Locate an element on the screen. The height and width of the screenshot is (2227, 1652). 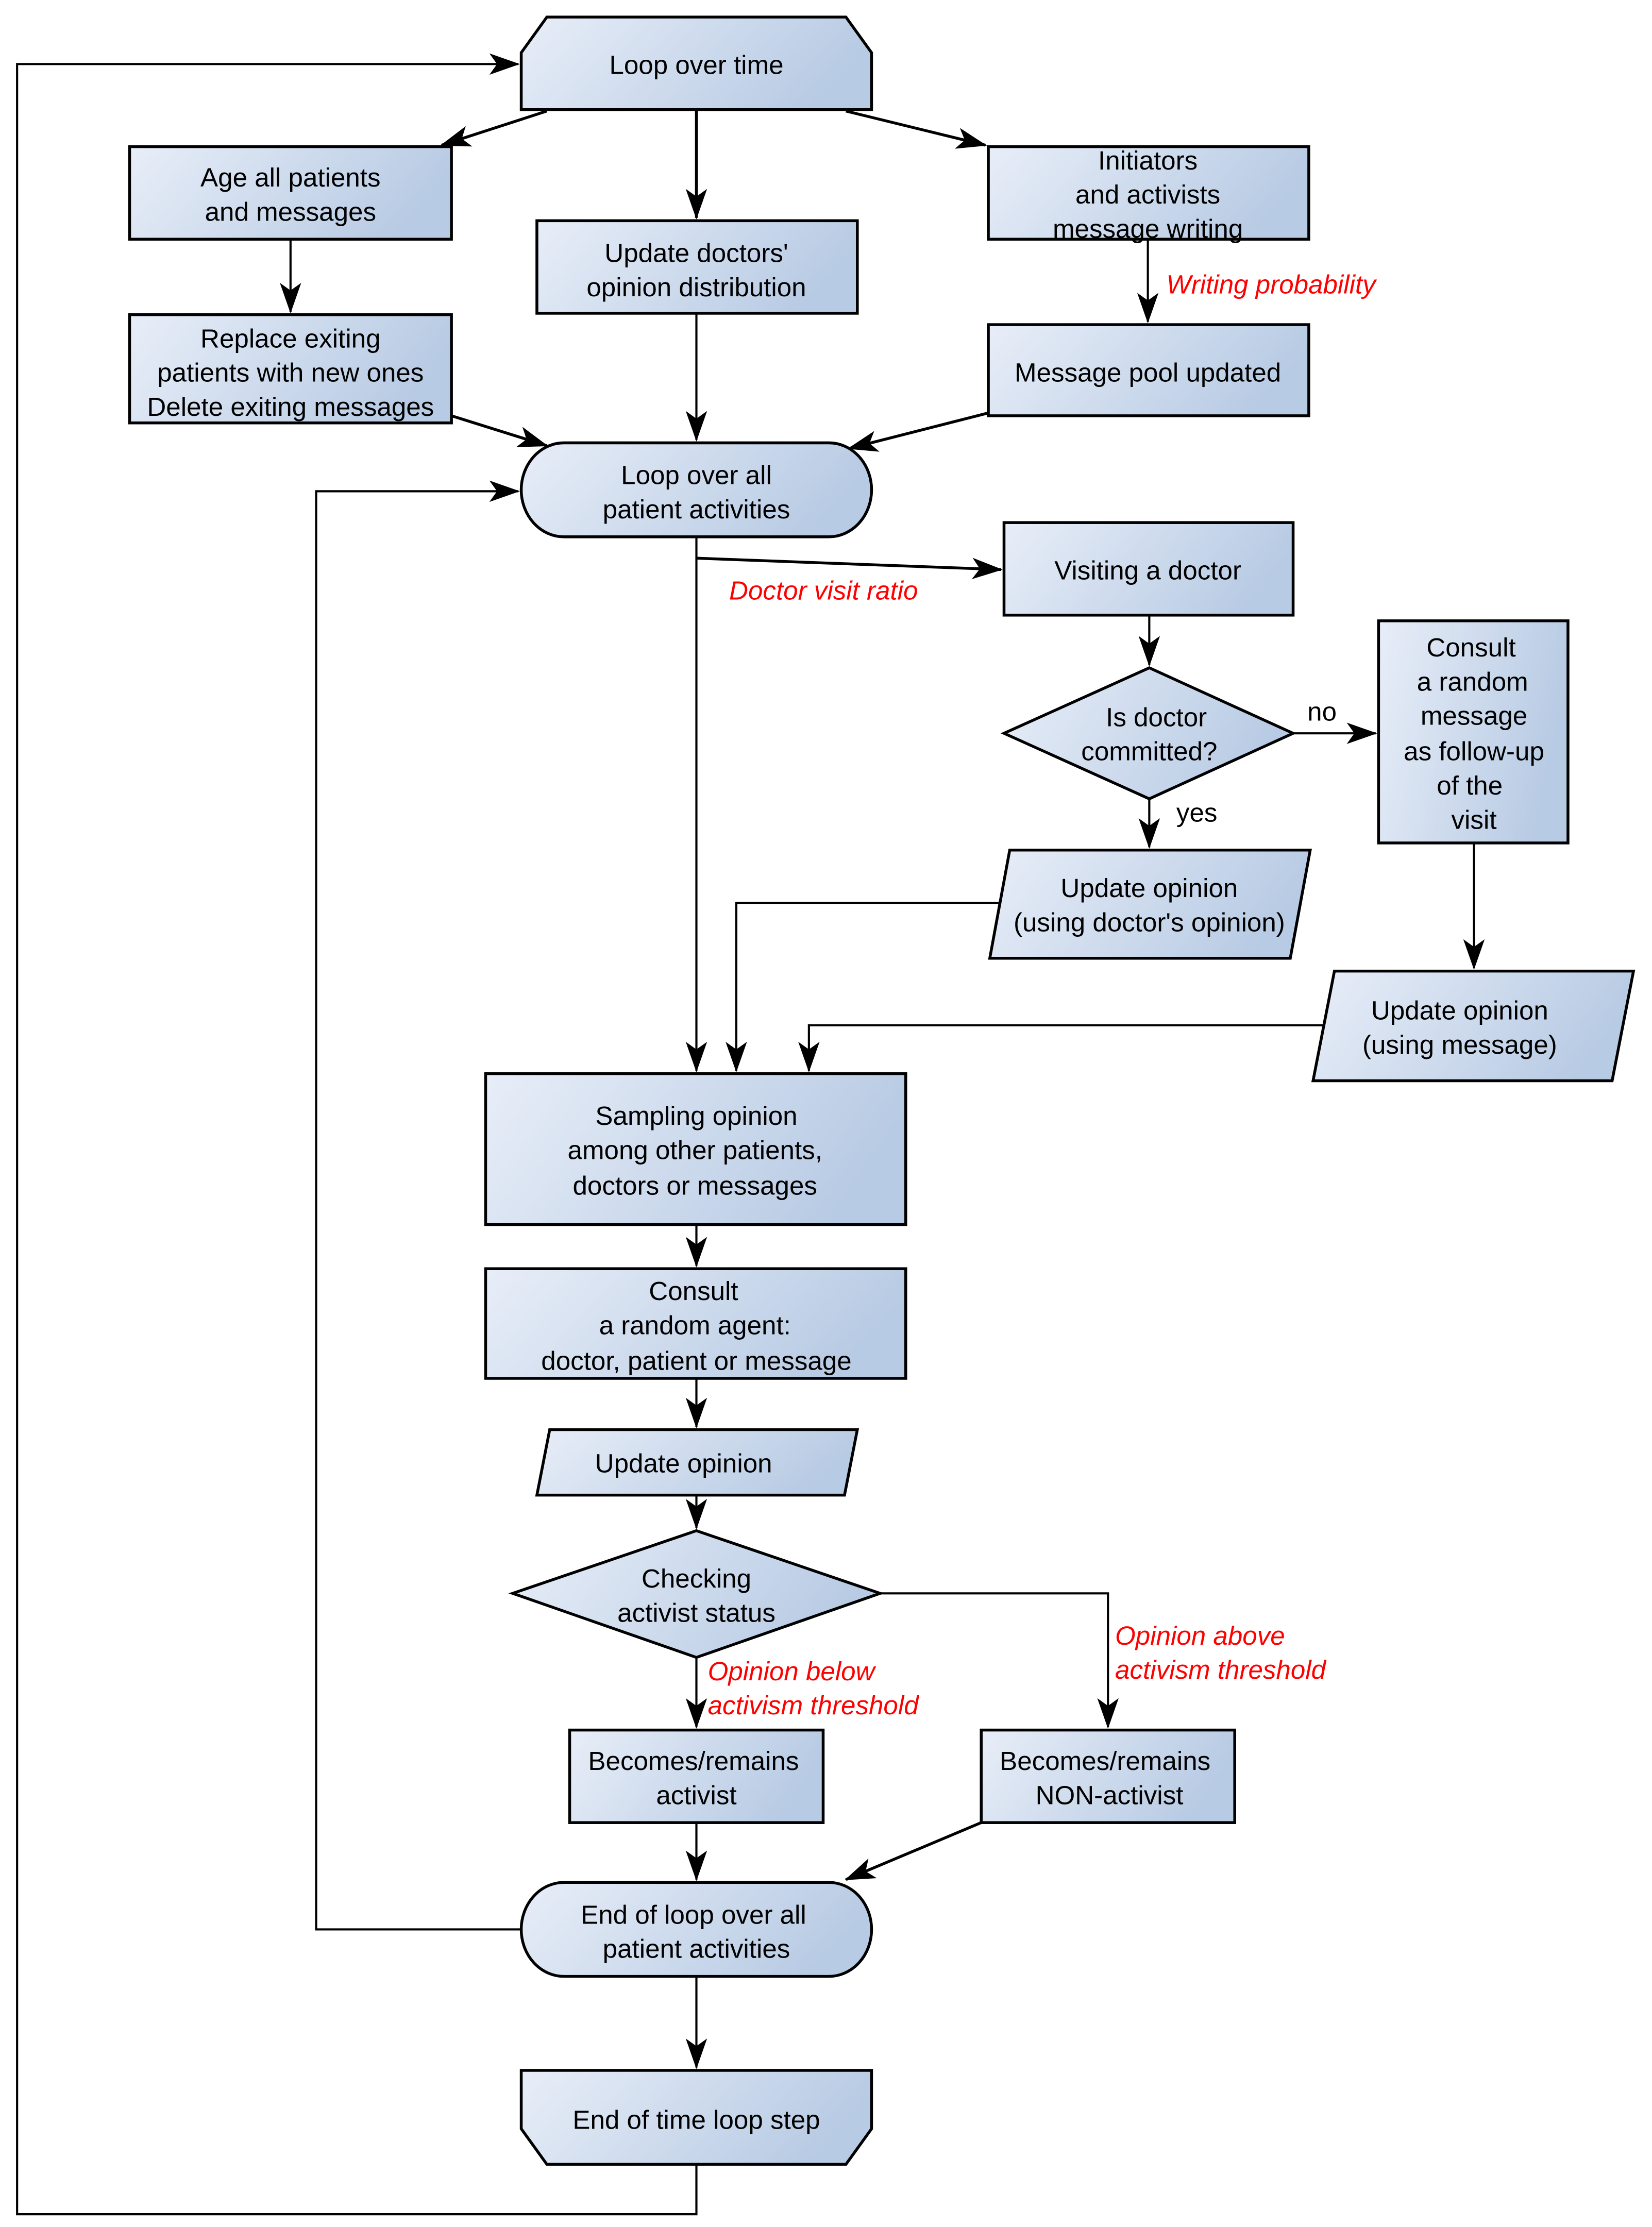
svg-text: committed? is located at coordinates (1149, 751).